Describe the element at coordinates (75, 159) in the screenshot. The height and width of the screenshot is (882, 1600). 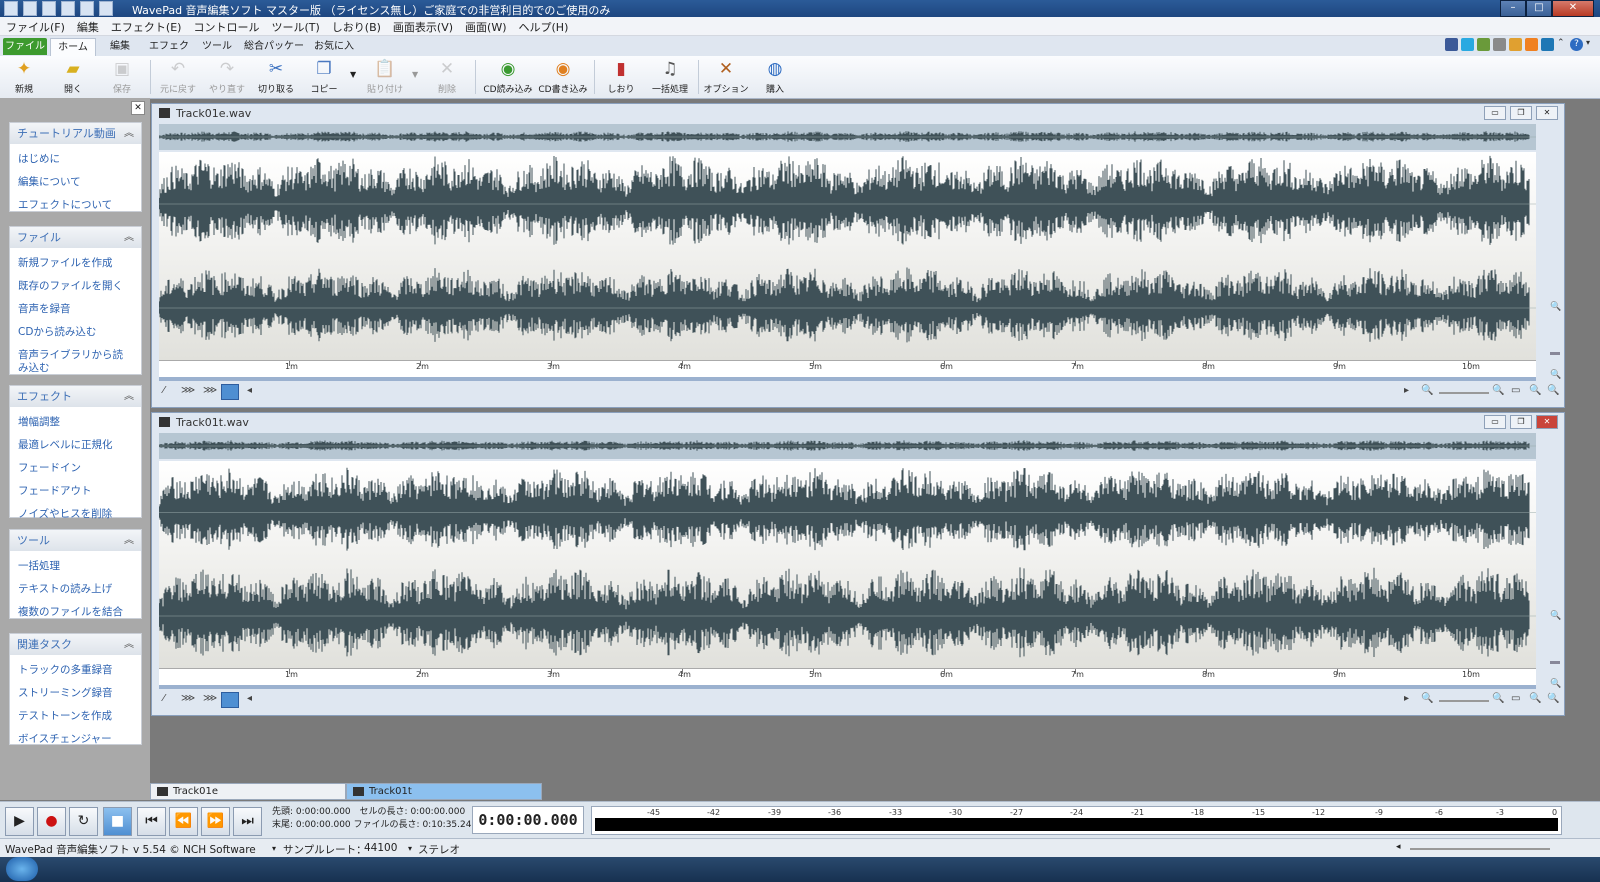
I see `task-link: はじめに` at that location.